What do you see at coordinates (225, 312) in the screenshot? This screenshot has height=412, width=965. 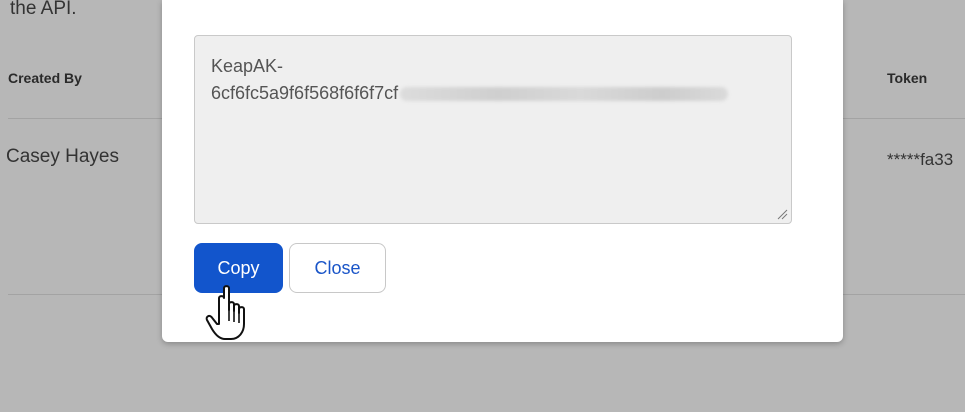 I see `hand-pointer-icon` at bounding box center [225, 312].